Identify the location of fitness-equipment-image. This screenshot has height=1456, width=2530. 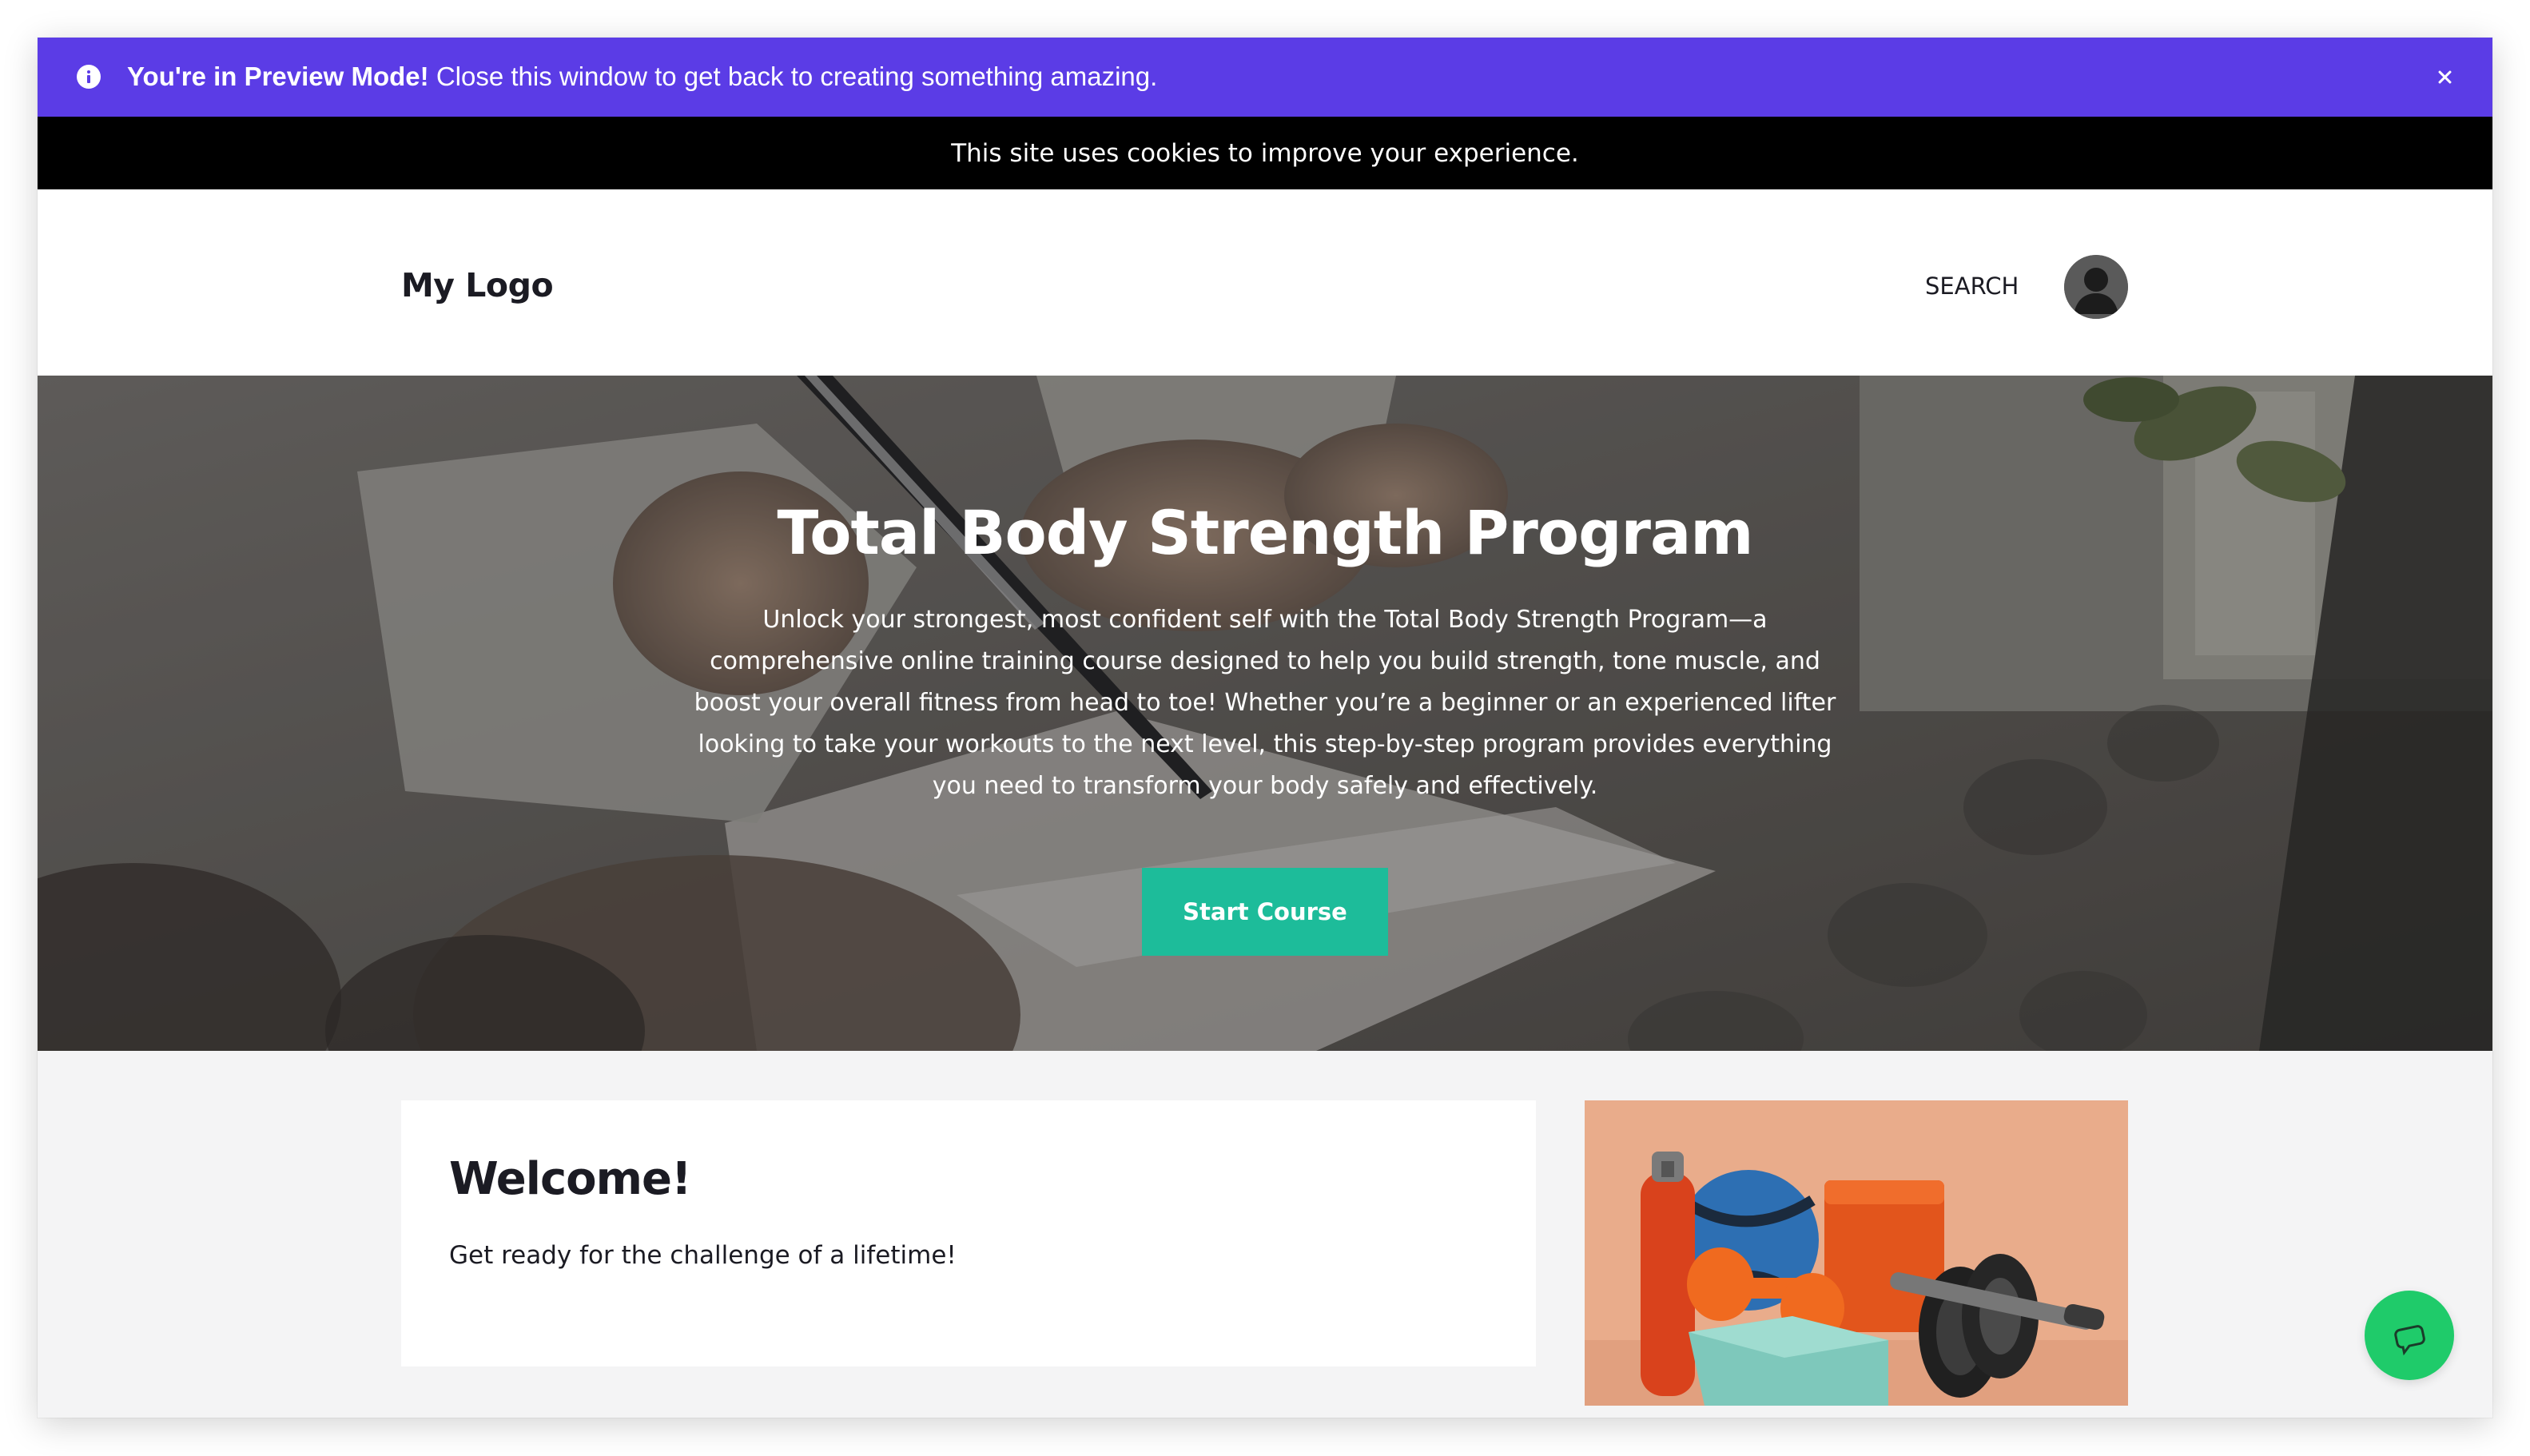
(1856, 1253).